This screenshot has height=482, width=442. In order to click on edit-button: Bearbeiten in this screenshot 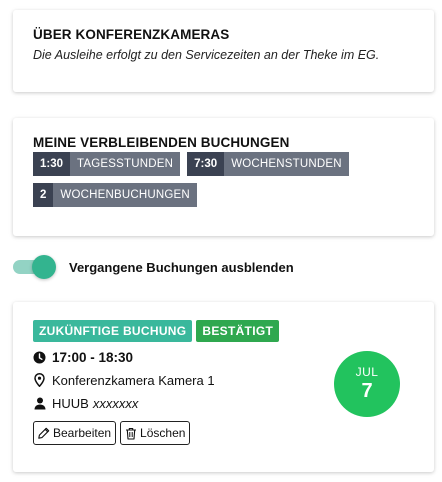, I will do `click(75, 433)`.